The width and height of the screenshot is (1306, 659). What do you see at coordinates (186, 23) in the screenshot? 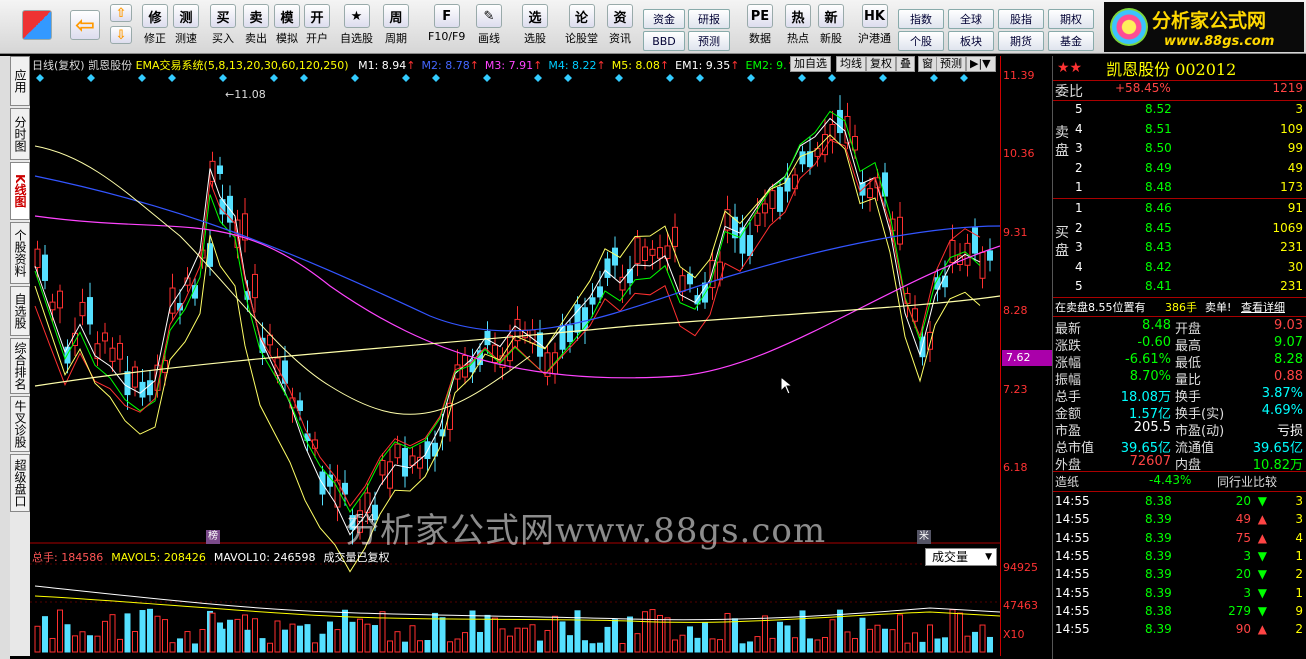
I see `toolbar-button-1: 测测速` at bounding box center [186, 23].